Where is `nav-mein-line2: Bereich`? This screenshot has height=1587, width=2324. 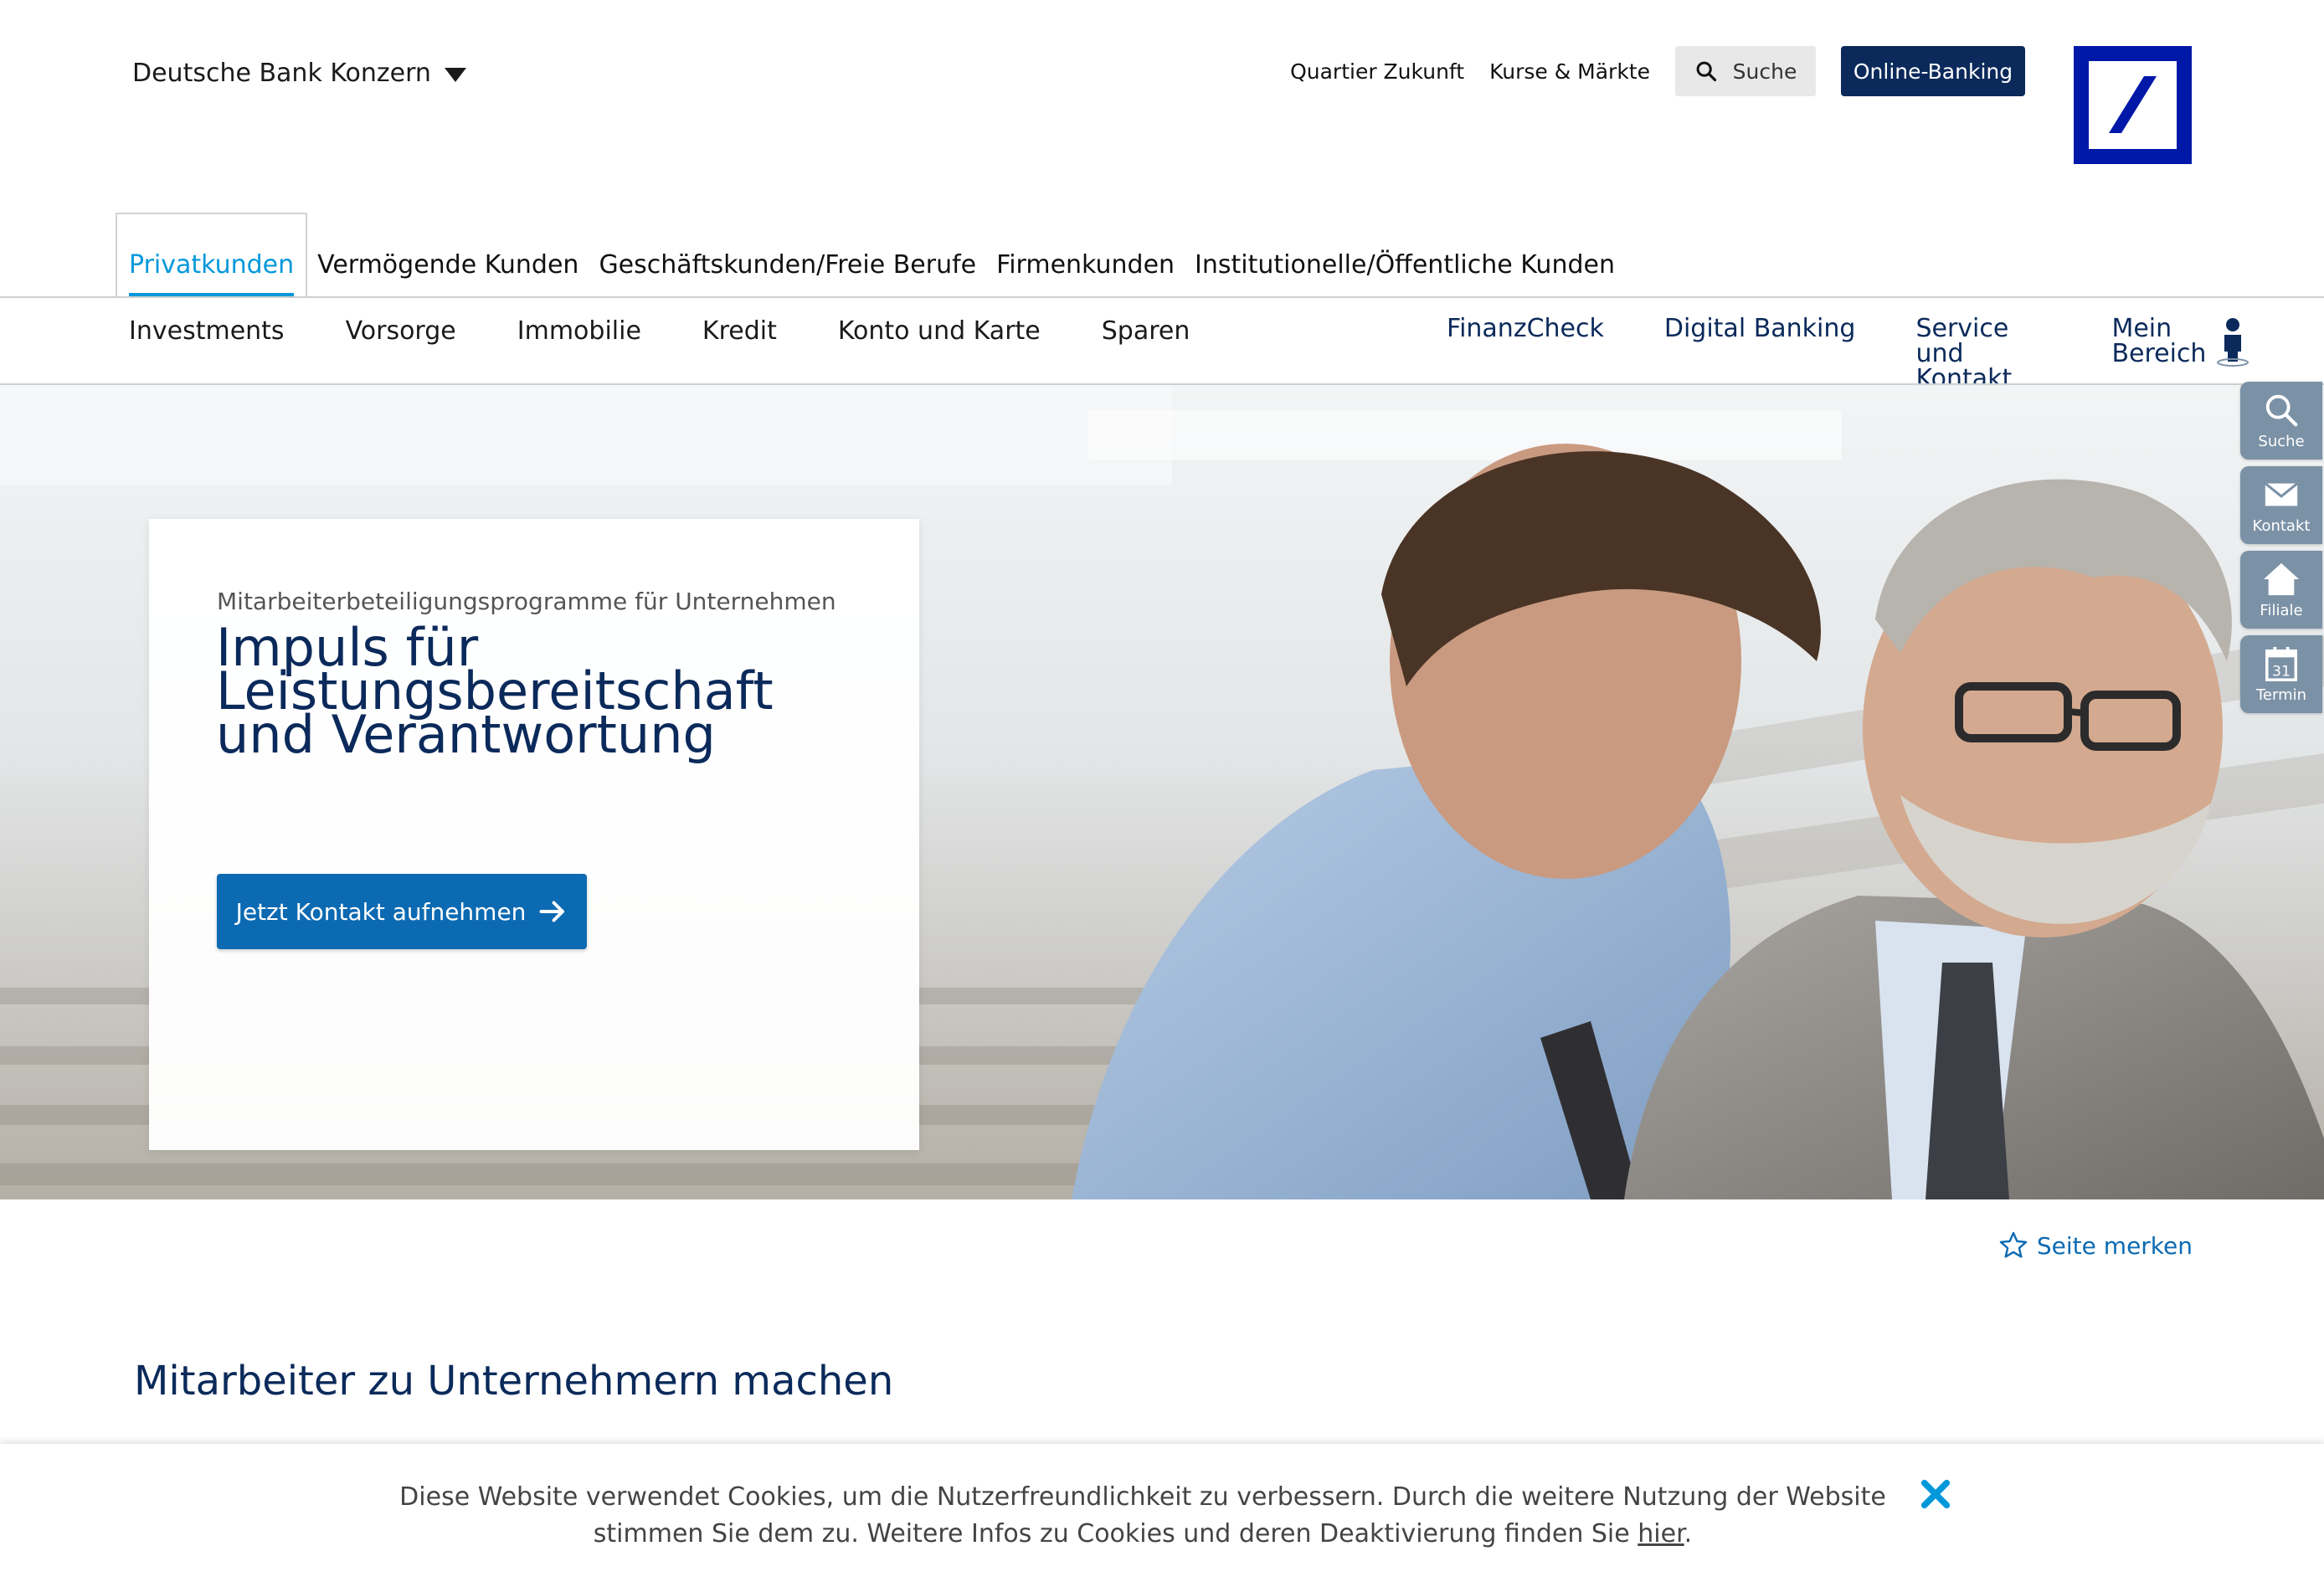
nav-mein-line2: Bereich is located at coordinates (2159, 354).